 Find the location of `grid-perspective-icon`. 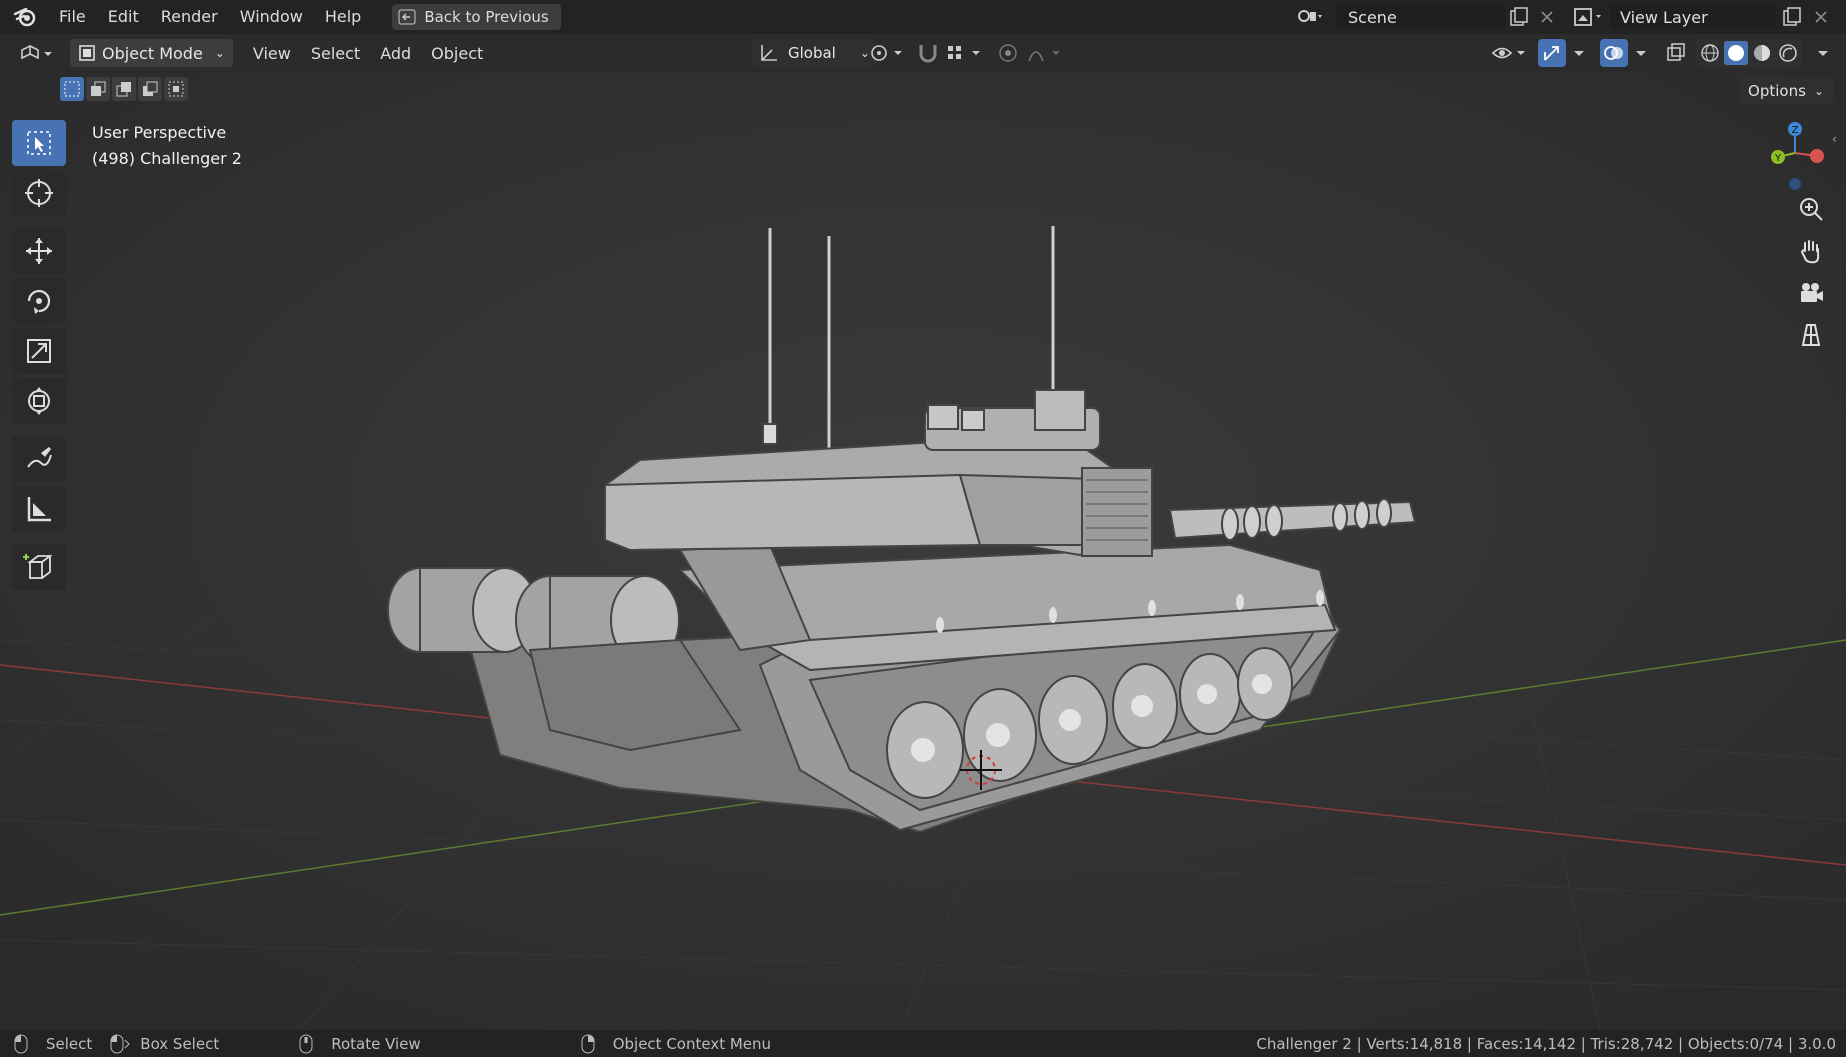

grid-perspective-icon is located at coordinates (1811, 335).